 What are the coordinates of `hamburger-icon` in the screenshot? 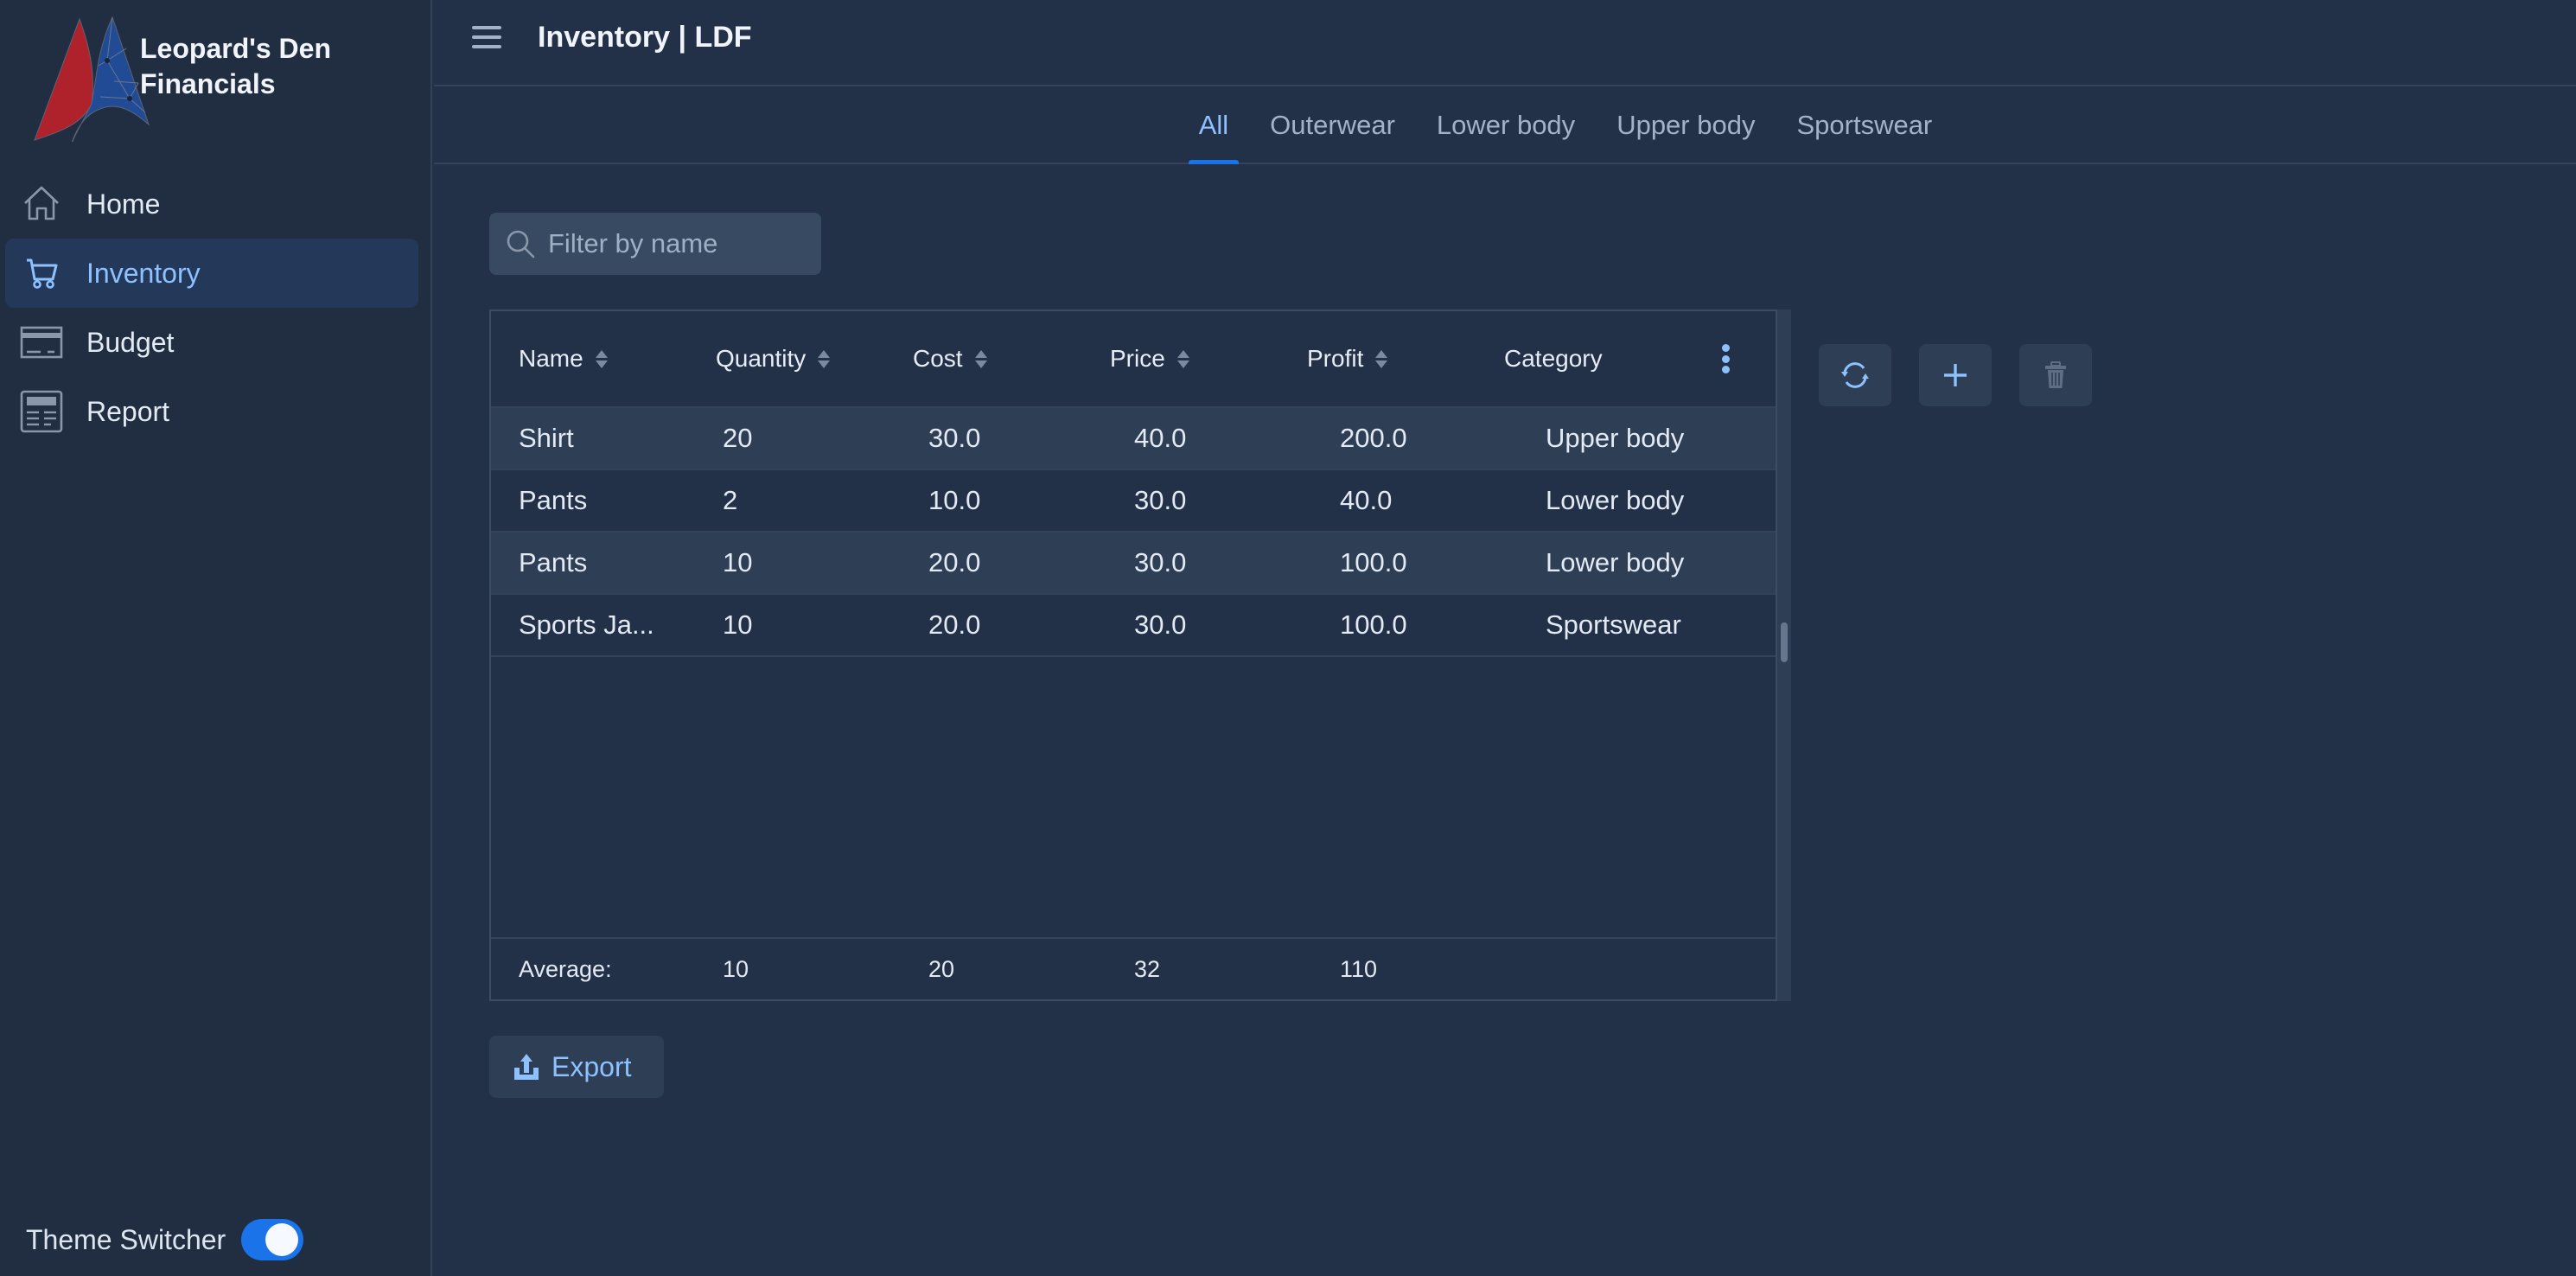 It's located at (486, 39).